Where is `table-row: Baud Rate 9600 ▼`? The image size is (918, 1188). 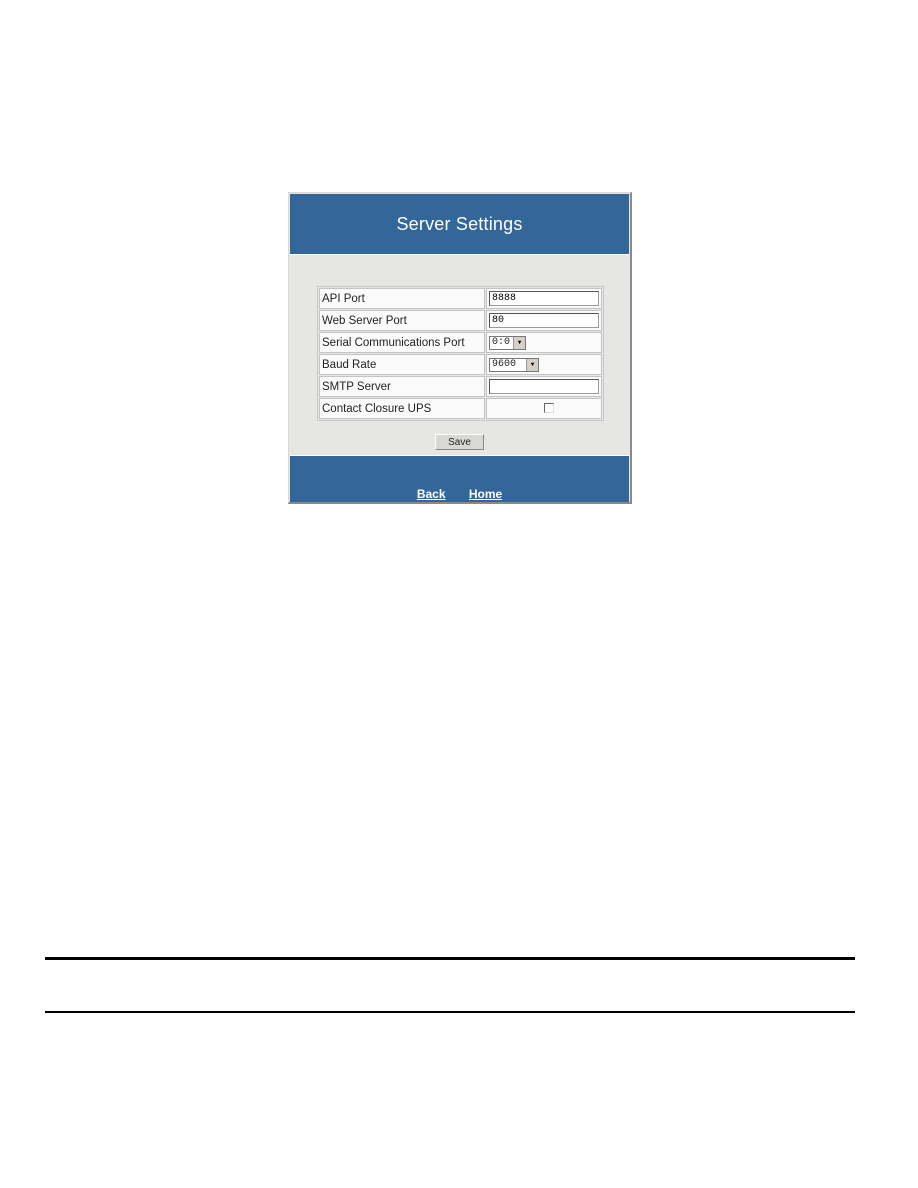
table-row: Baud Rate 9600 ▼ is located at coordinates (460, 364).